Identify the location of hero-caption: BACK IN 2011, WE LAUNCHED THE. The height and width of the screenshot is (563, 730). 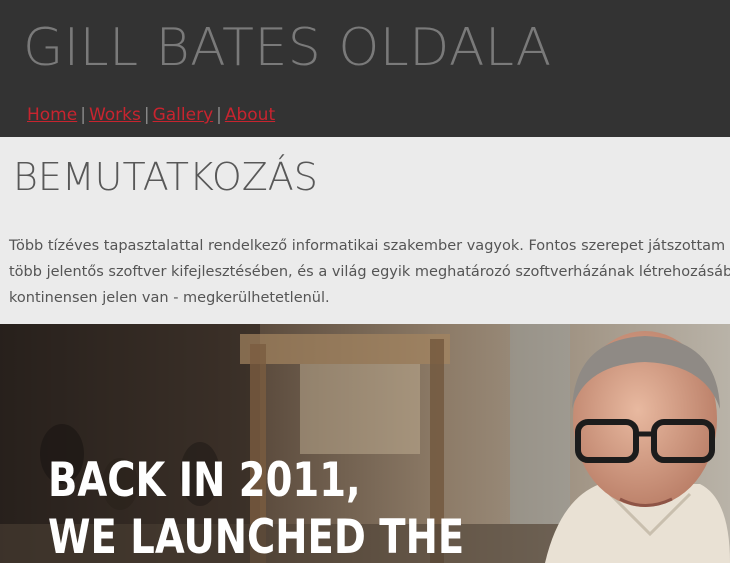
(256, 507).